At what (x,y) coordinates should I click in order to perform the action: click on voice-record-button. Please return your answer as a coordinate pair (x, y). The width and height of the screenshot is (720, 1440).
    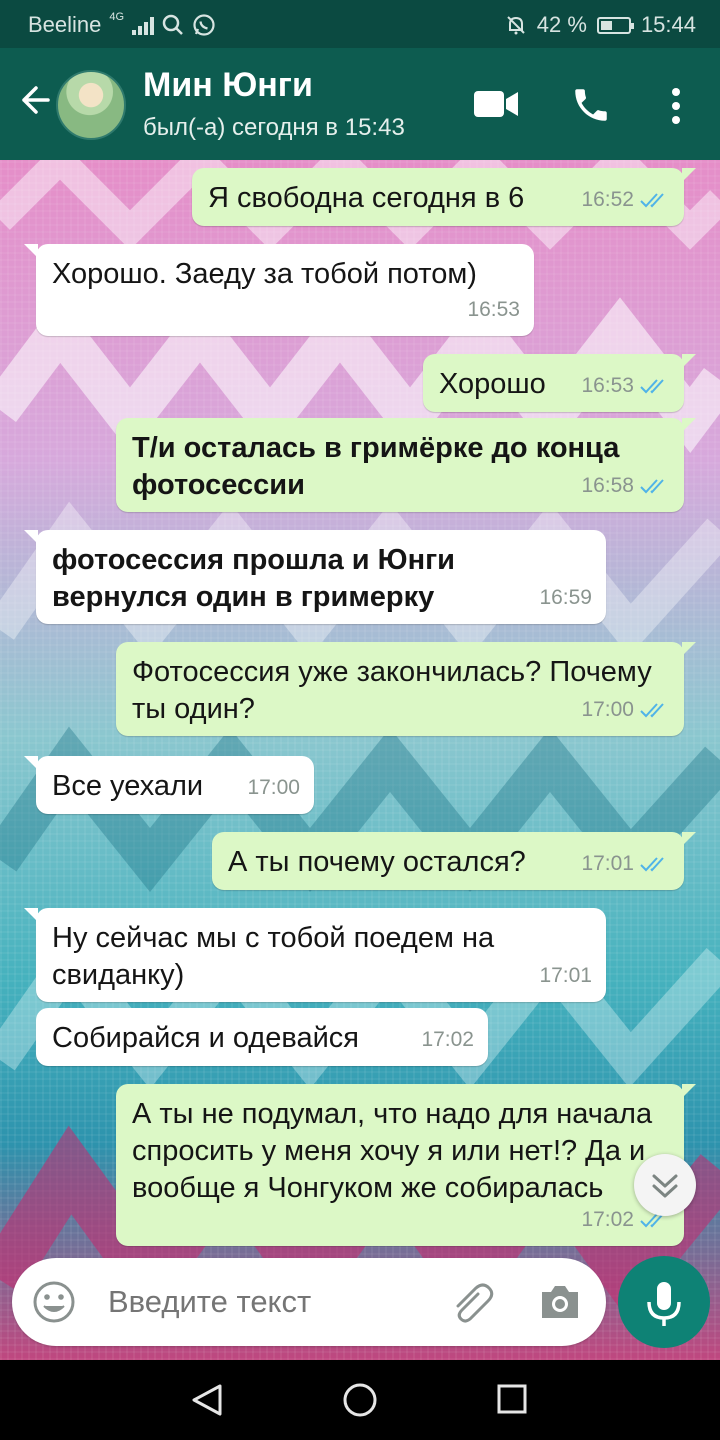
    Looking at the image, I should click on (664, 1302).